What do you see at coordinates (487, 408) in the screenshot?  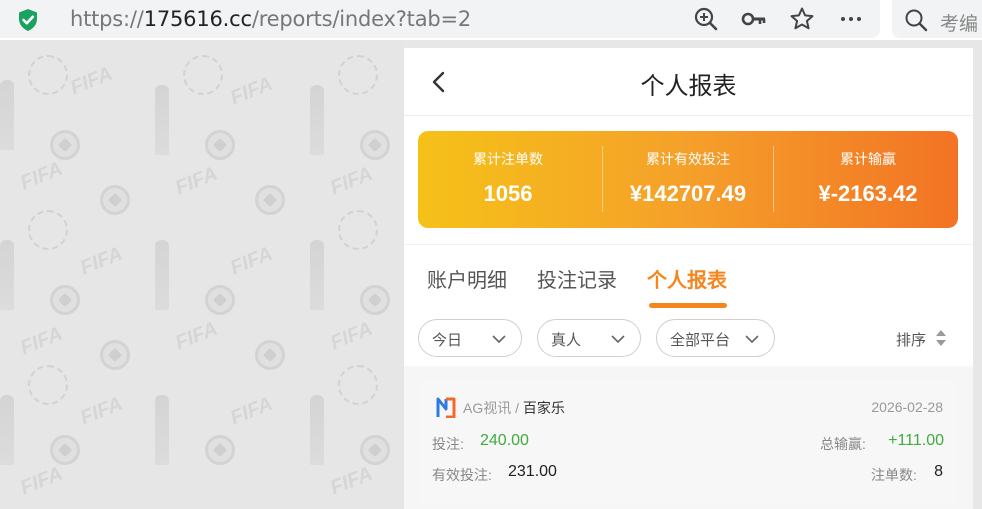 I see `provider-name: AG视讯` at bounding box center [487, 408].